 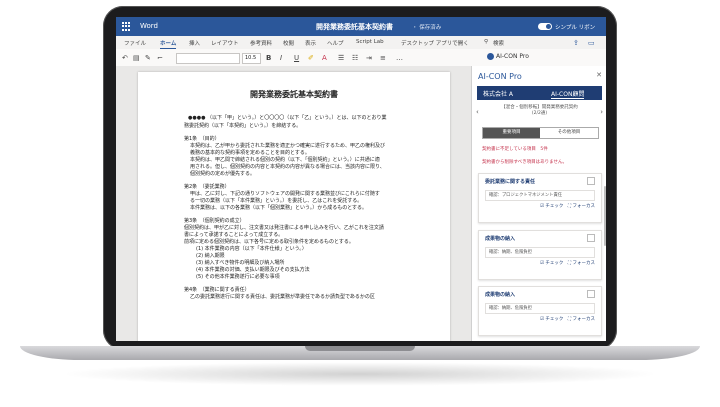 What do you see at coordinates (512, 56) in the screenshot?
I see `ai-con-addin-label: AI-CON Pro` at bounding box center [512, 56].